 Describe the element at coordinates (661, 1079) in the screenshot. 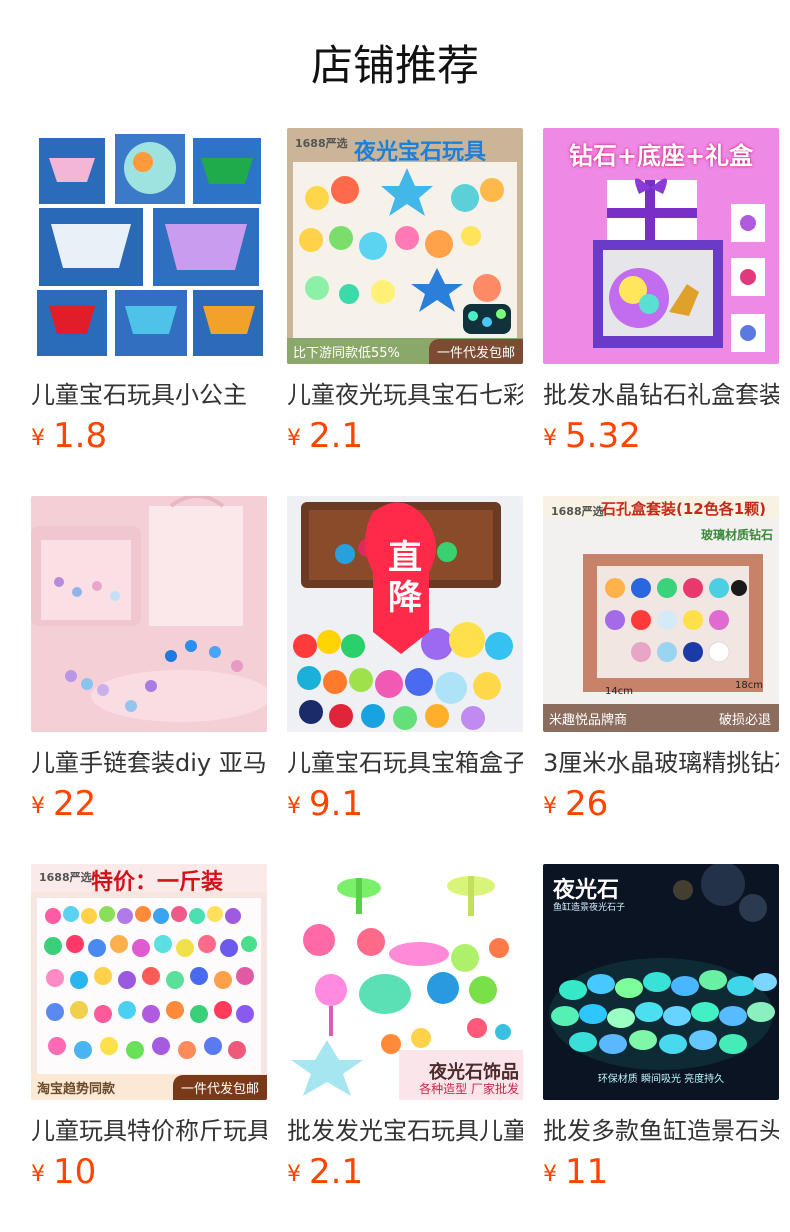

I see `image-caption-main: 环保材质 瞬间吸光 亮度持久` at that location.